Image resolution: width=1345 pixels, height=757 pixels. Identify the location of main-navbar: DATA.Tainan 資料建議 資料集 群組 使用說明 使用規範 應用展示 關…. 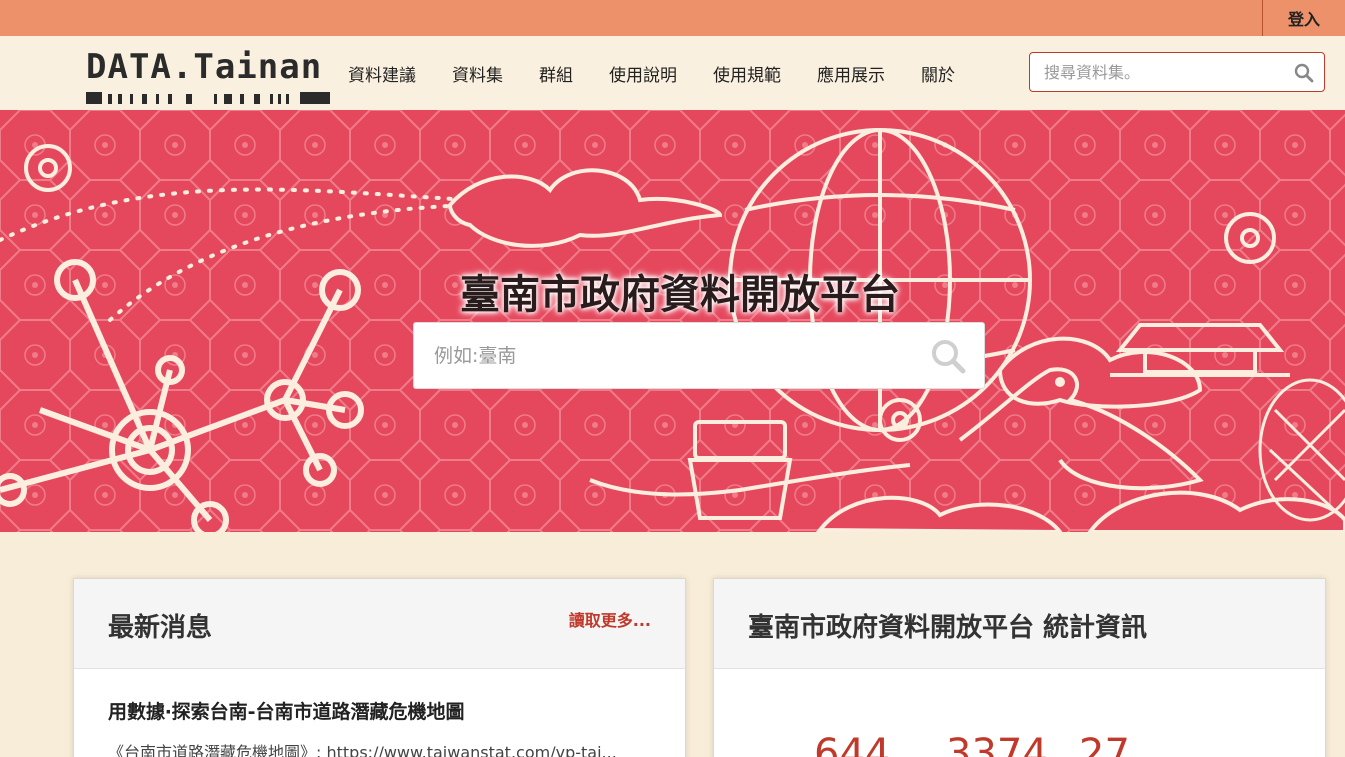
(672, 73).